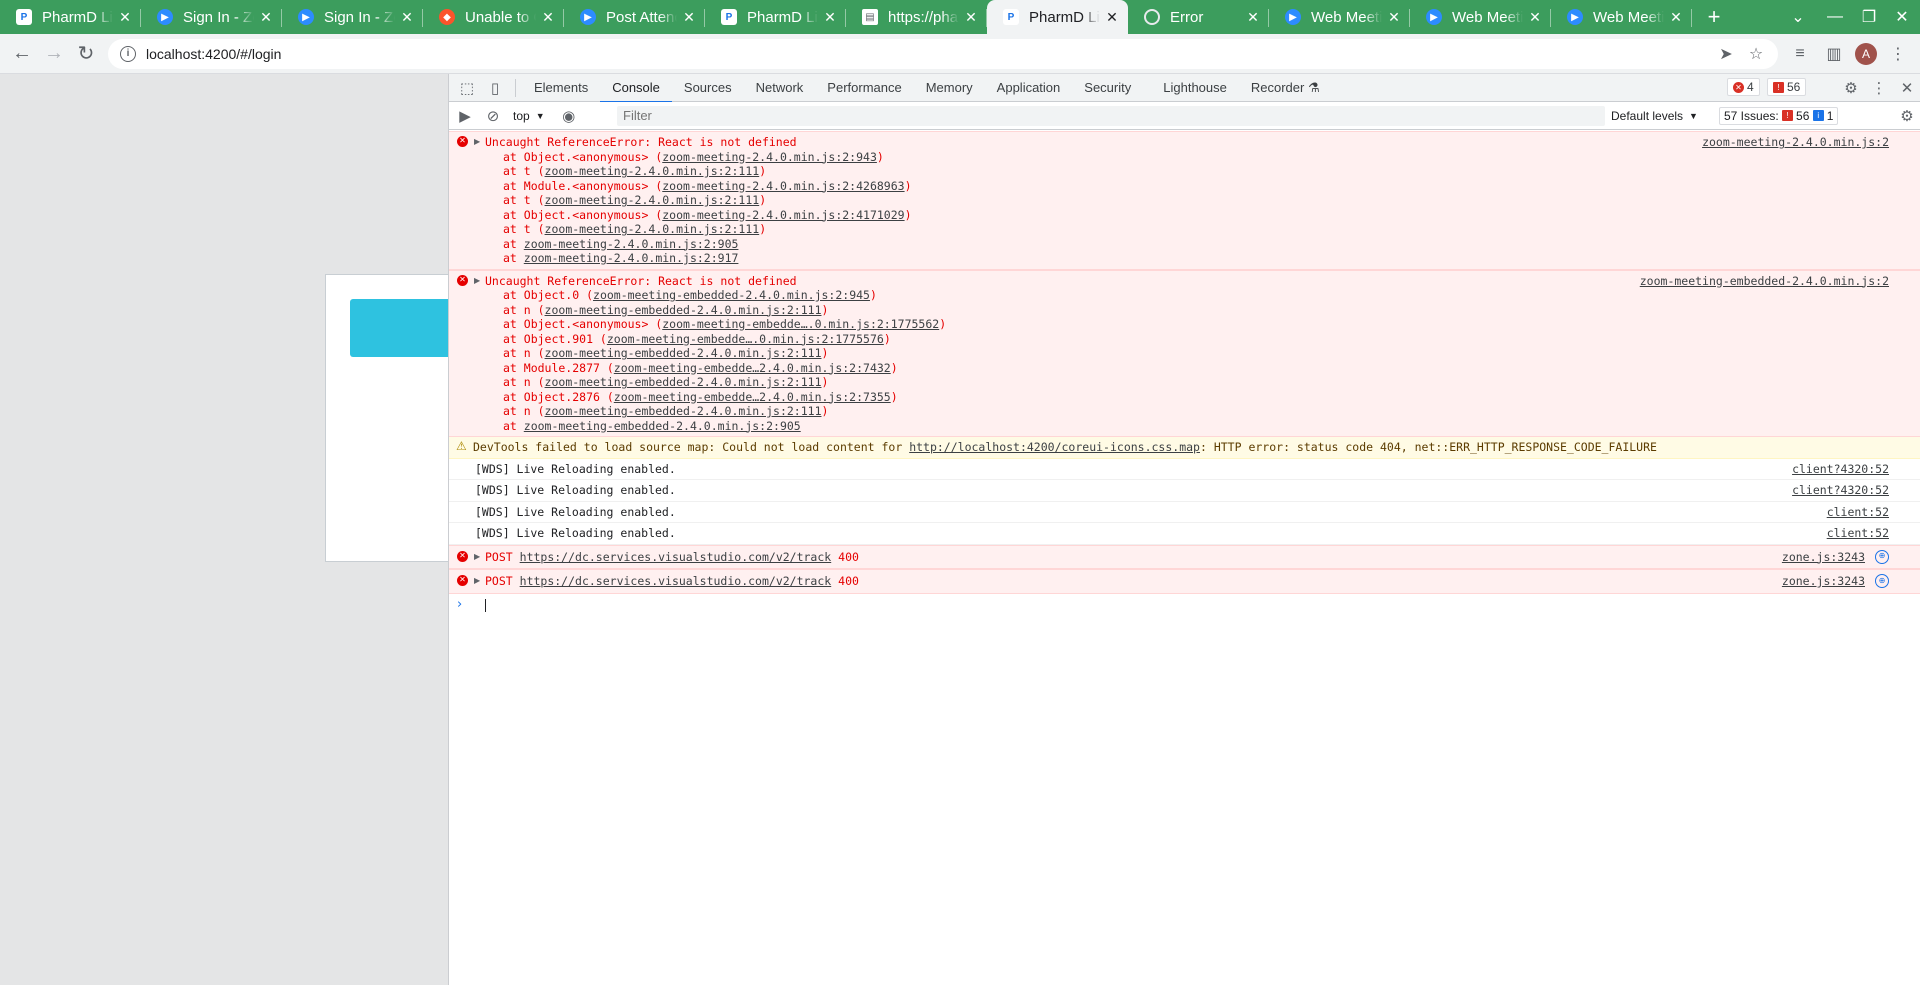 The image size is (1920, 985). What do you see at coordinates (780, 88) in the screenshot?
I see `tab-network: Network` at bounding box center [780, 88].